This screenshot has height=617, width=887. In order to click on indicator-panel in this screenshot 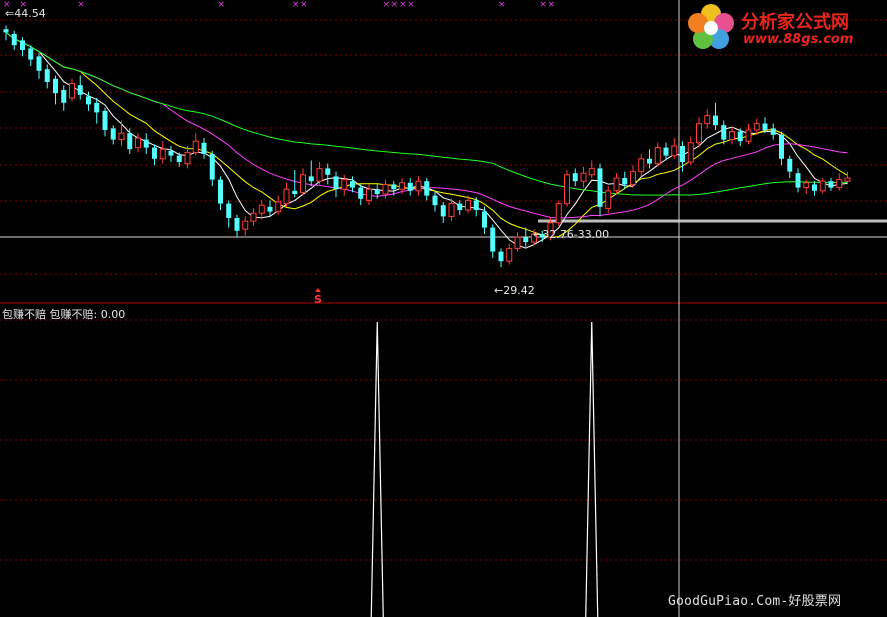, I will do `click(484, 469)`.